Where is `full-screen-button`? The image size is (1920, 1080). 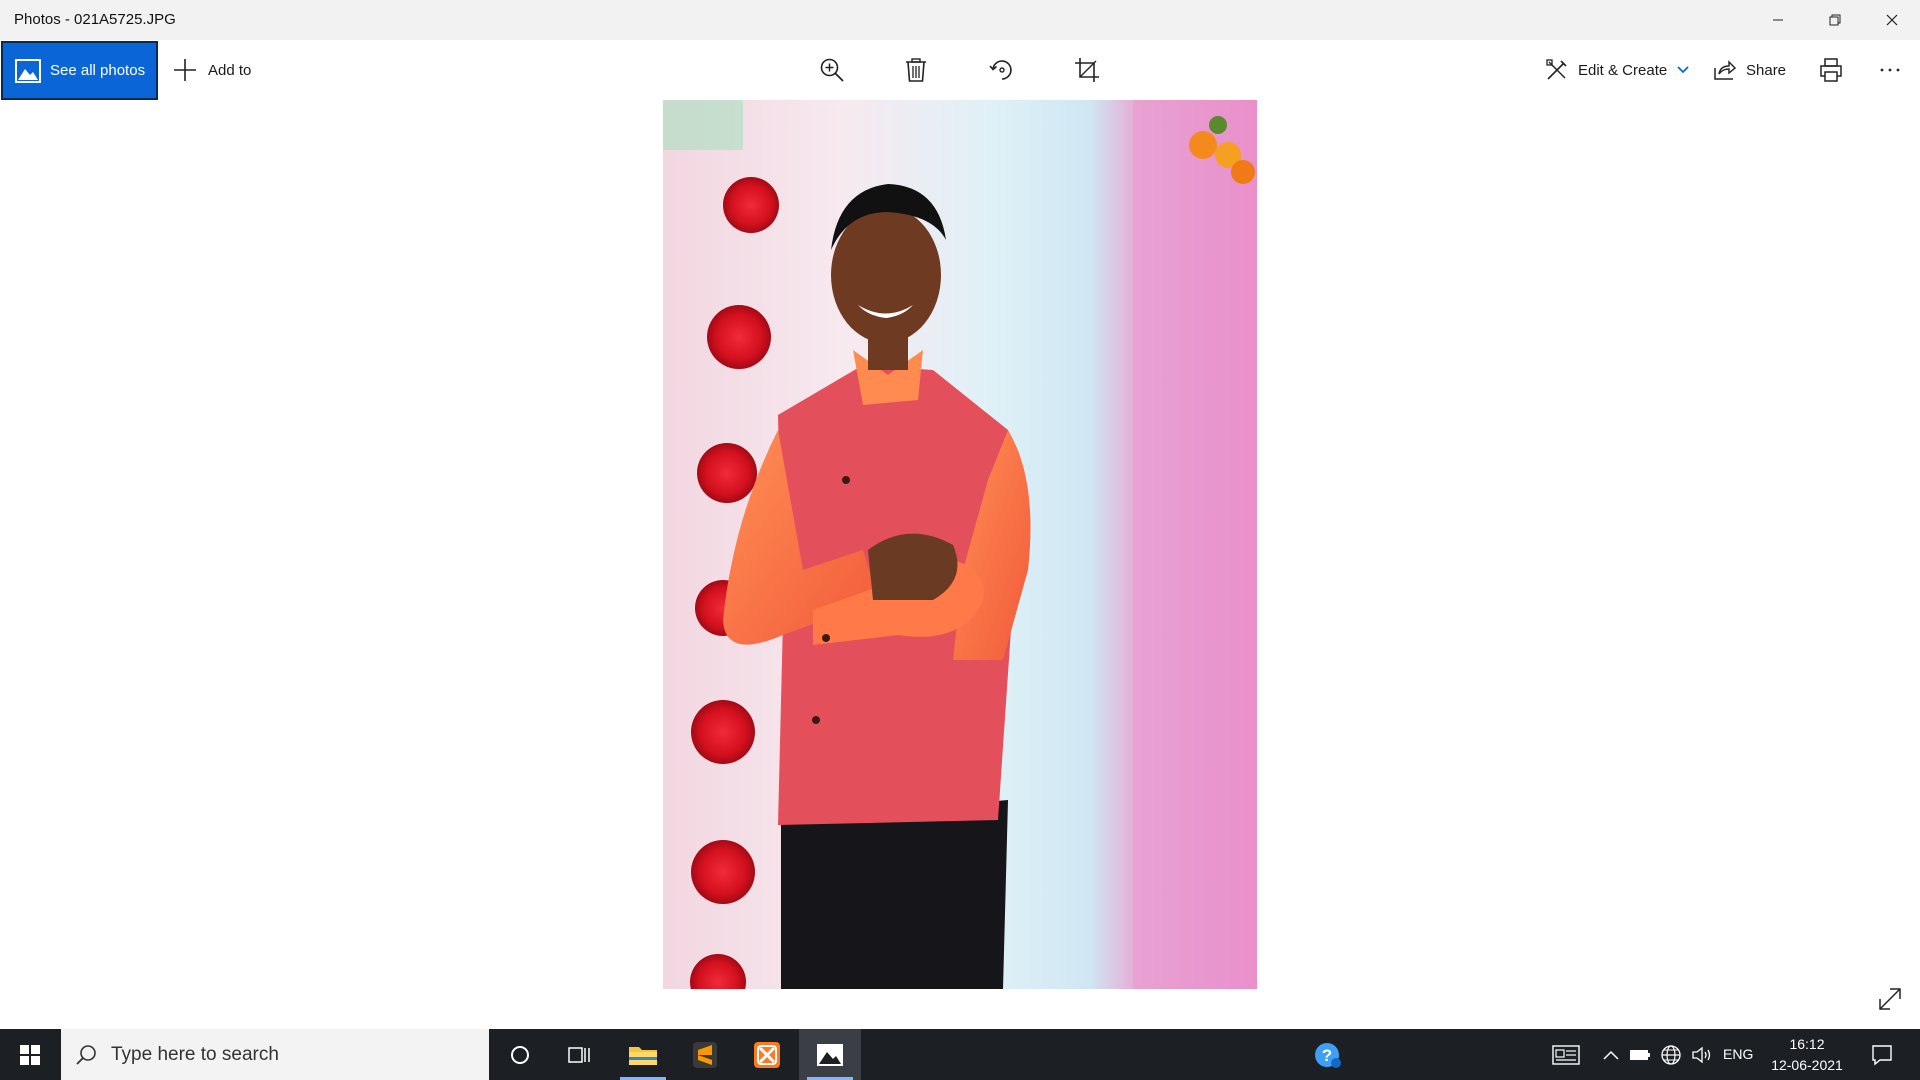 full-screen-button is located at coordinates (1890, 999).